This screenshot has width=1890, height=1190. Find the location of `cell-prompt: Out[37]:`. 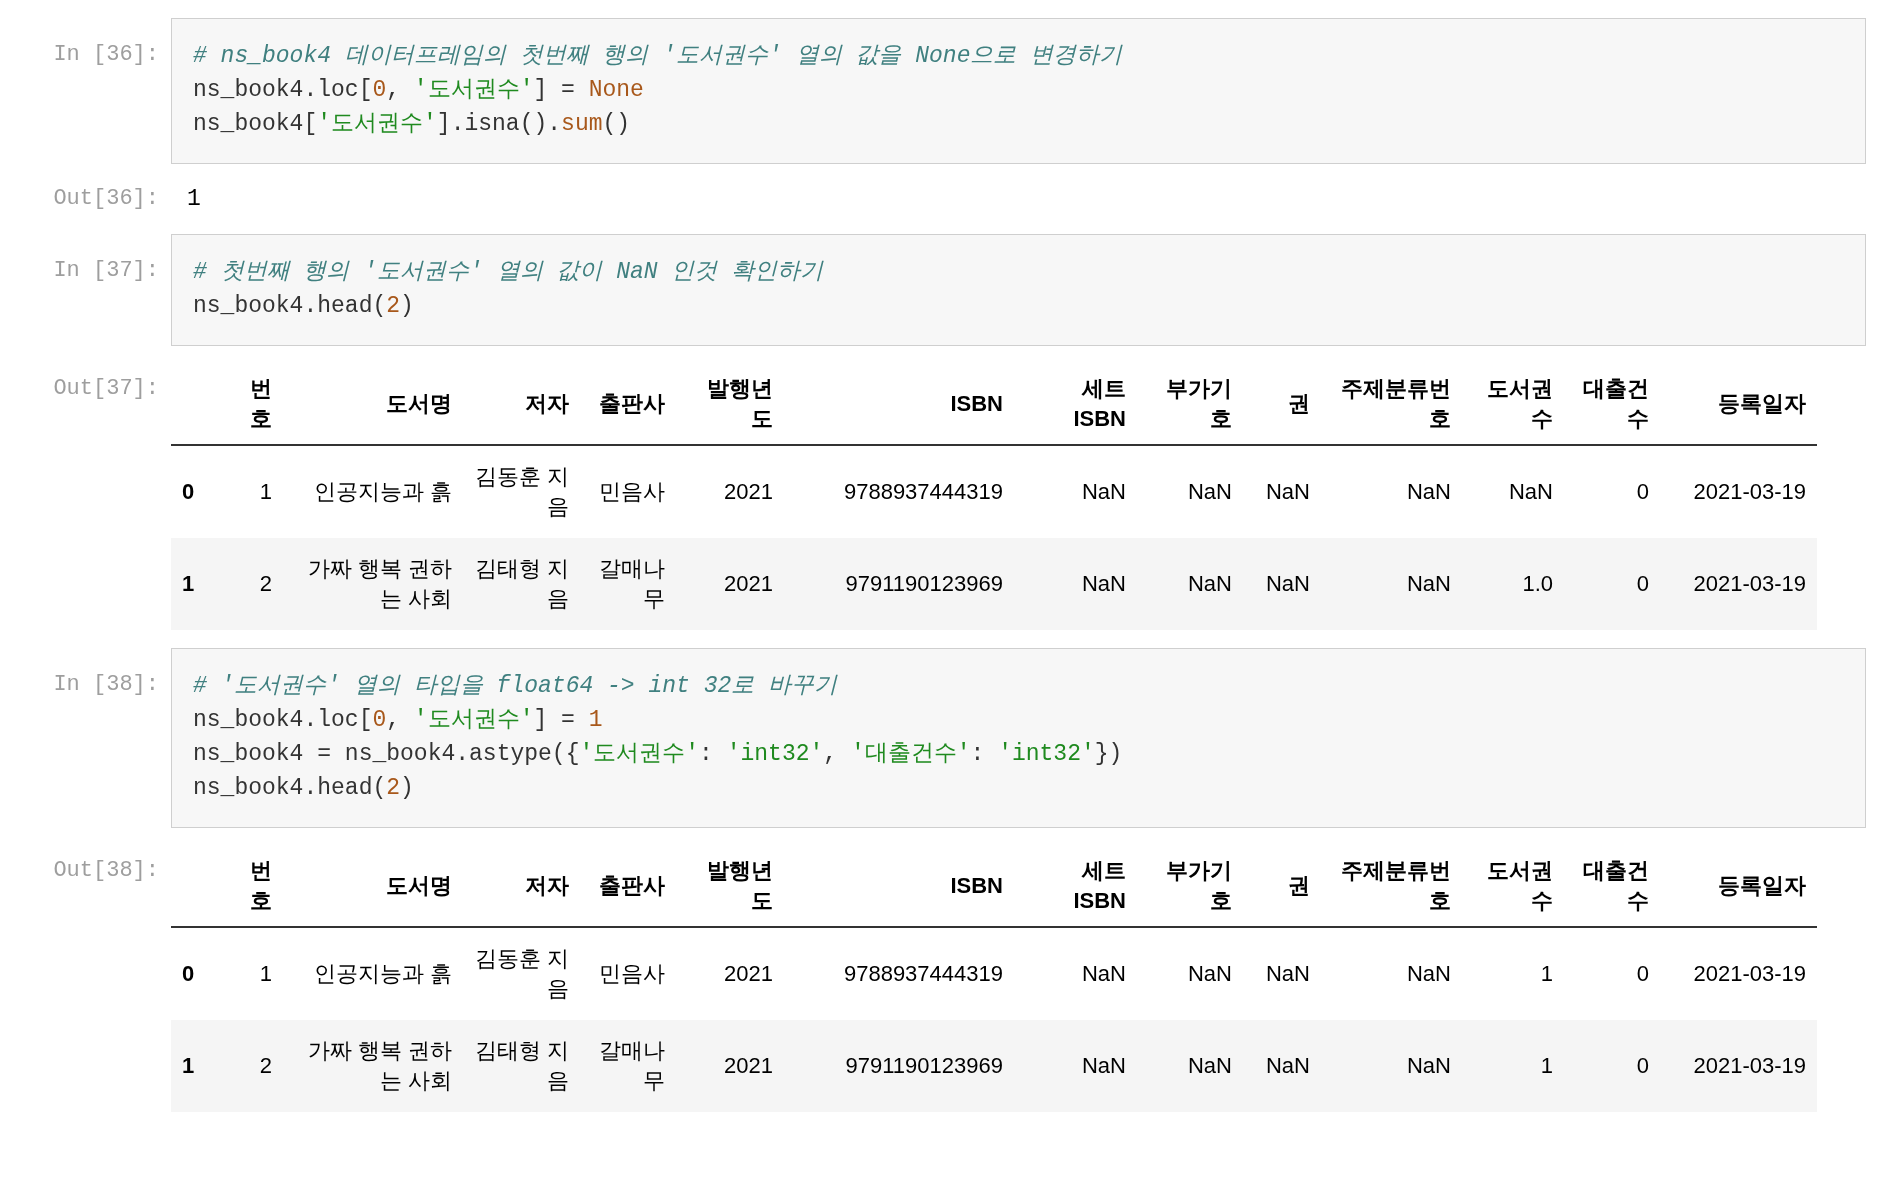

cell-prompt: Out[37]: is located at coordinates (106, 388).